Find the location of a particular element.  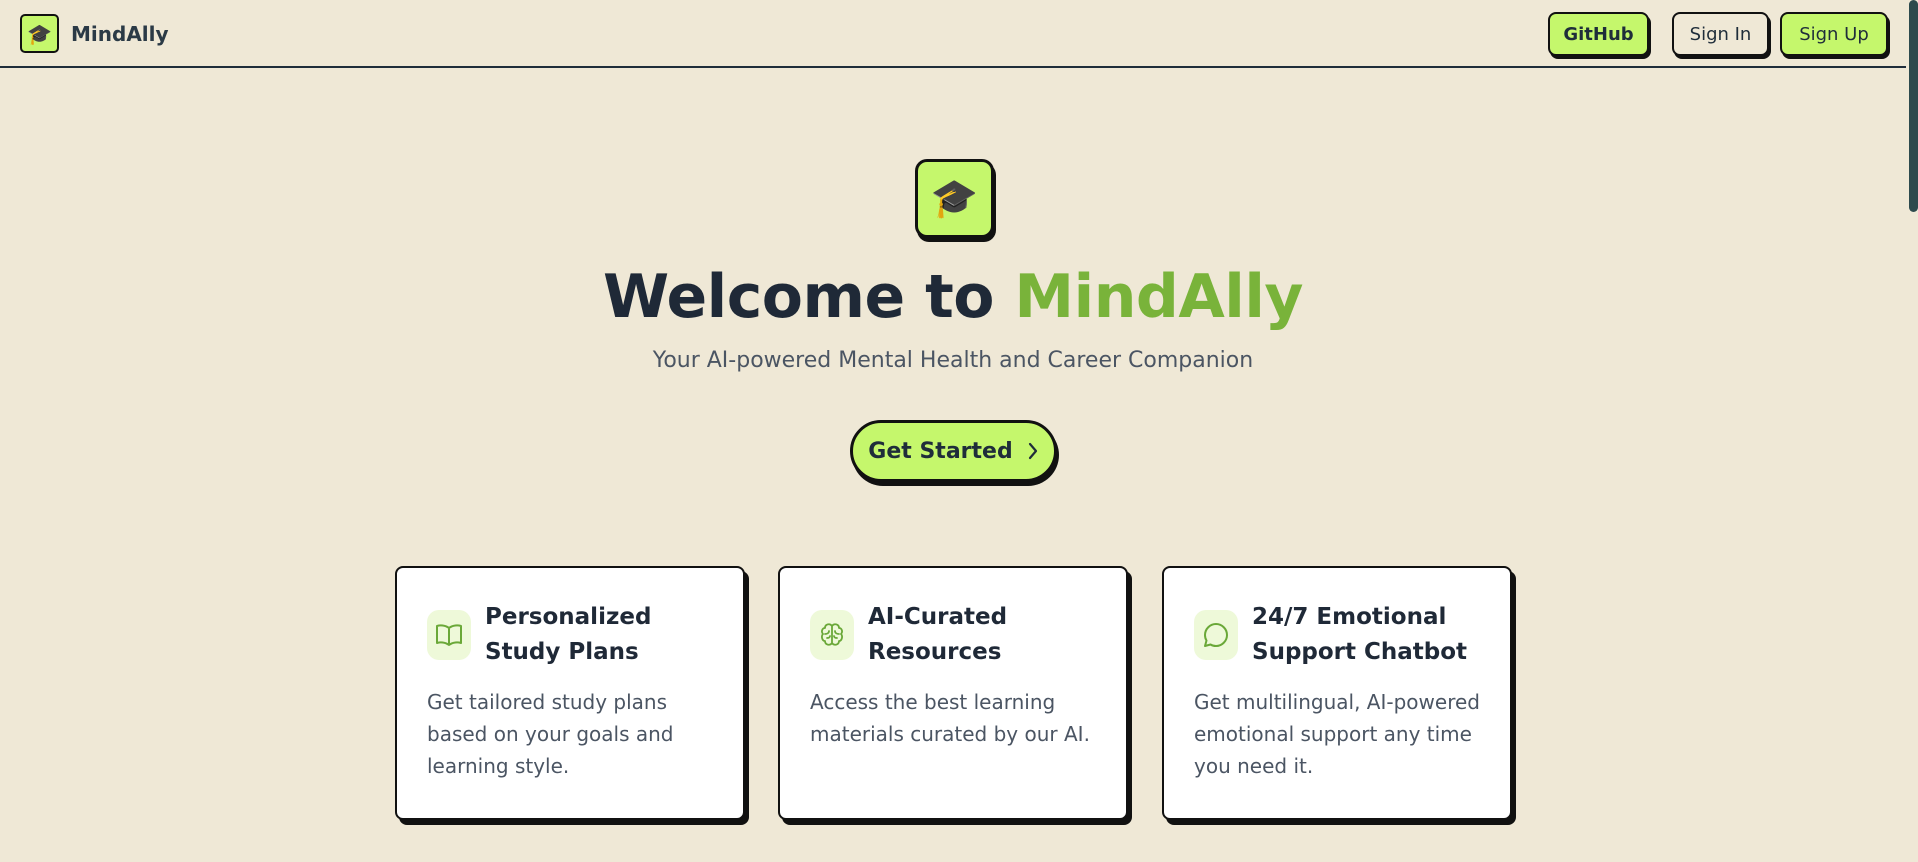

sign-up-button: Sign Up is located at coordinates (1834, 34).